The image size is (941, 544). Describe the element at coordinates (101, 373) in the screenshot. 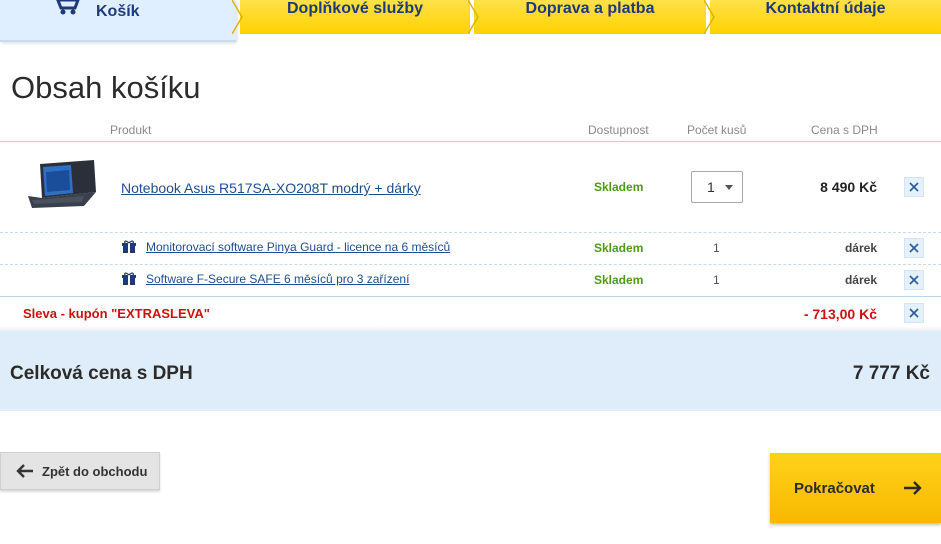

I see `total-label: Celková cena s DPH` at that location.